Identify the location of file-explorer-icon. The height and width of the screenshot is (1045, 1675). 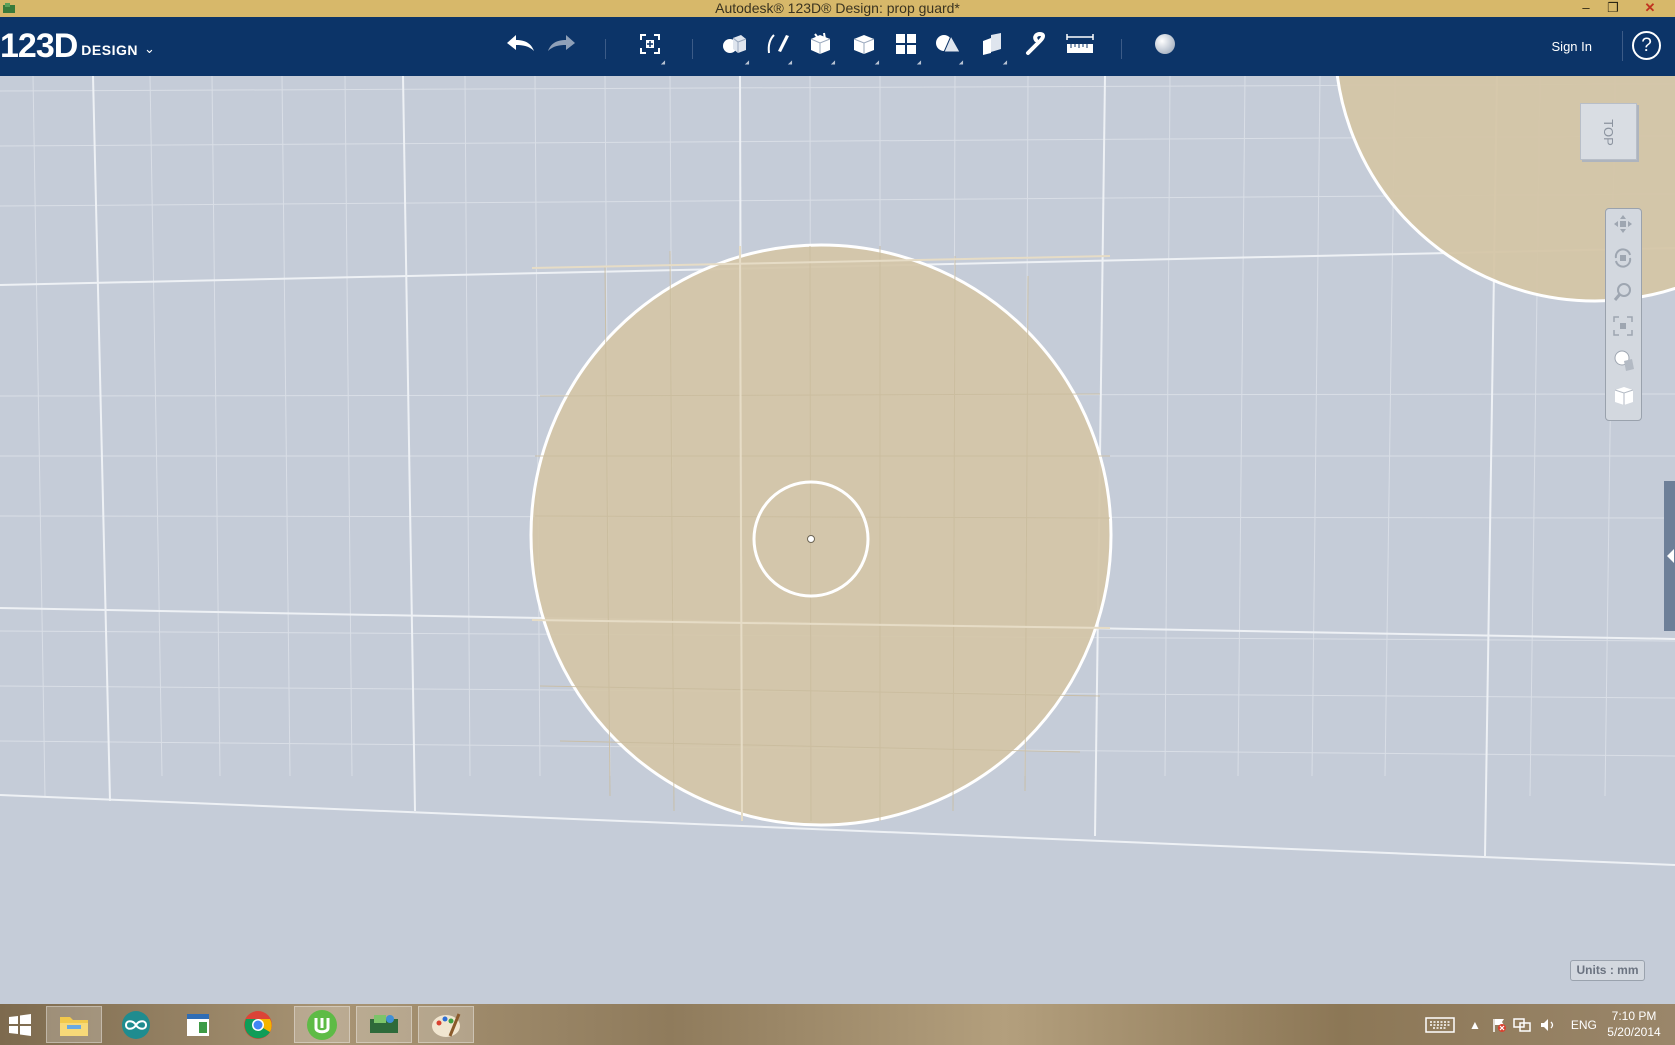
(74, 1026).